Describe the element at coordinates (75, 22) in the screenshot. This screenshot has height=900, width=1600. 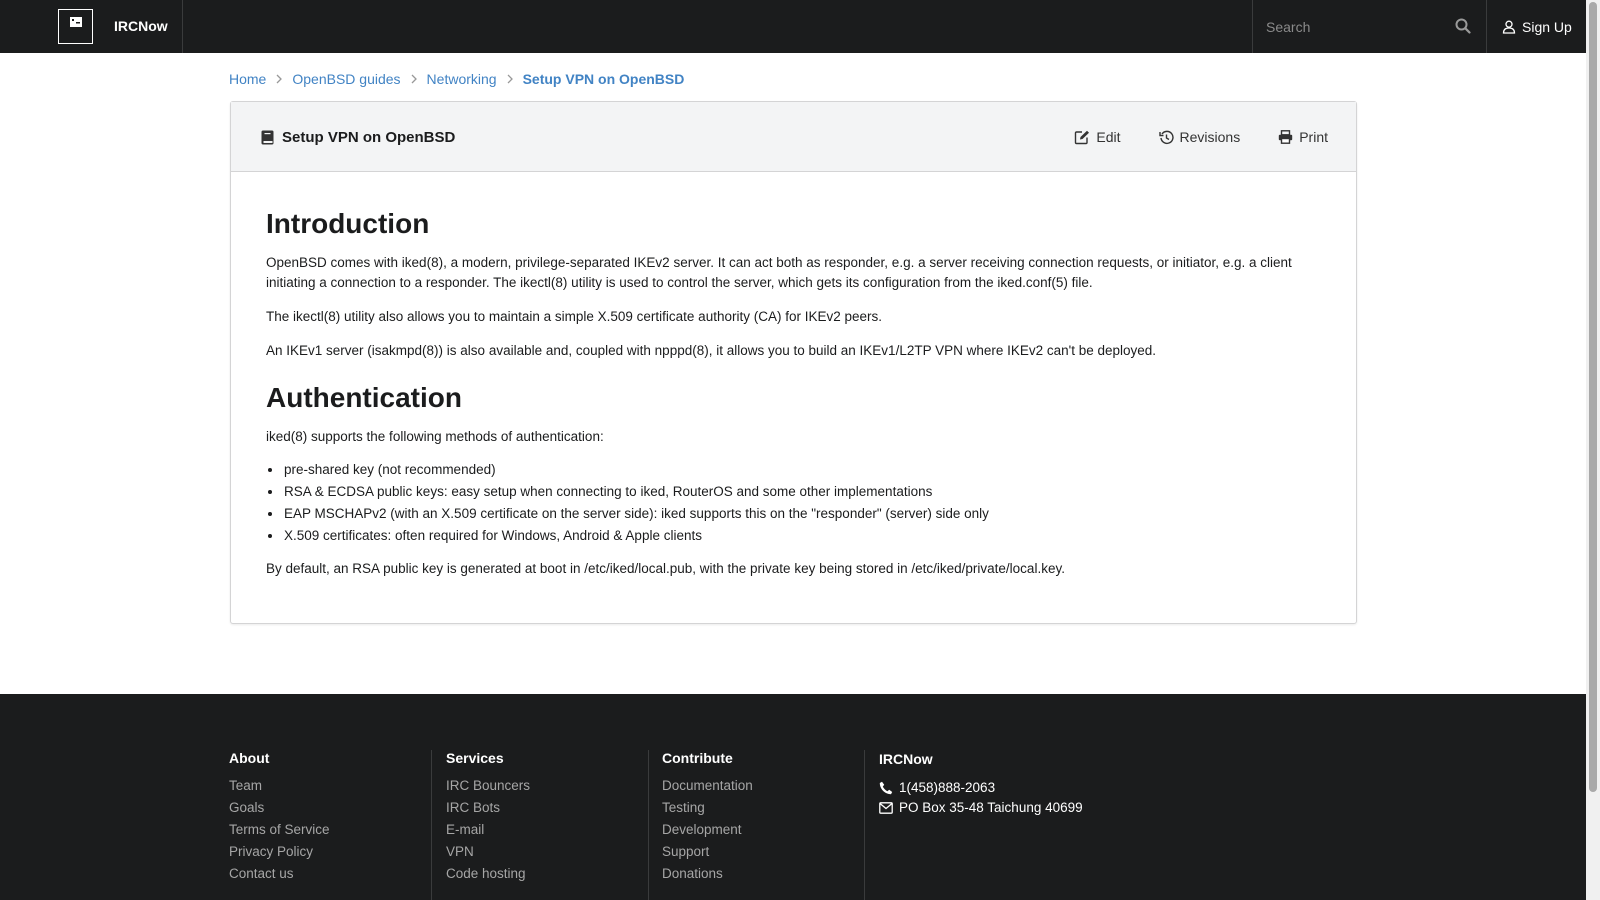
I see `logo-glyph-icon` at that location.